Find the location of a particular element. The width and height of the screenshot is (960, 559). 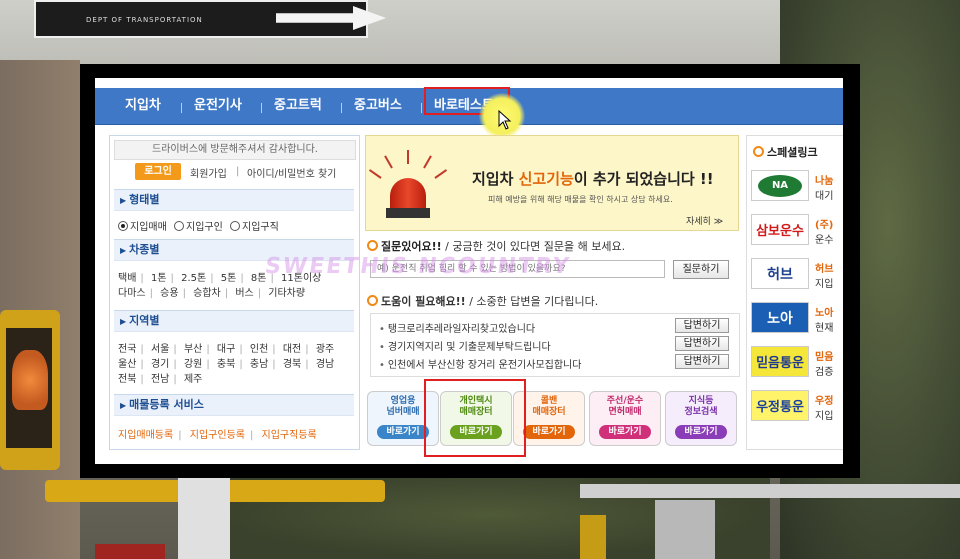

radio-jiip-sale: 지입매매 is located at coordinates (142, 227).